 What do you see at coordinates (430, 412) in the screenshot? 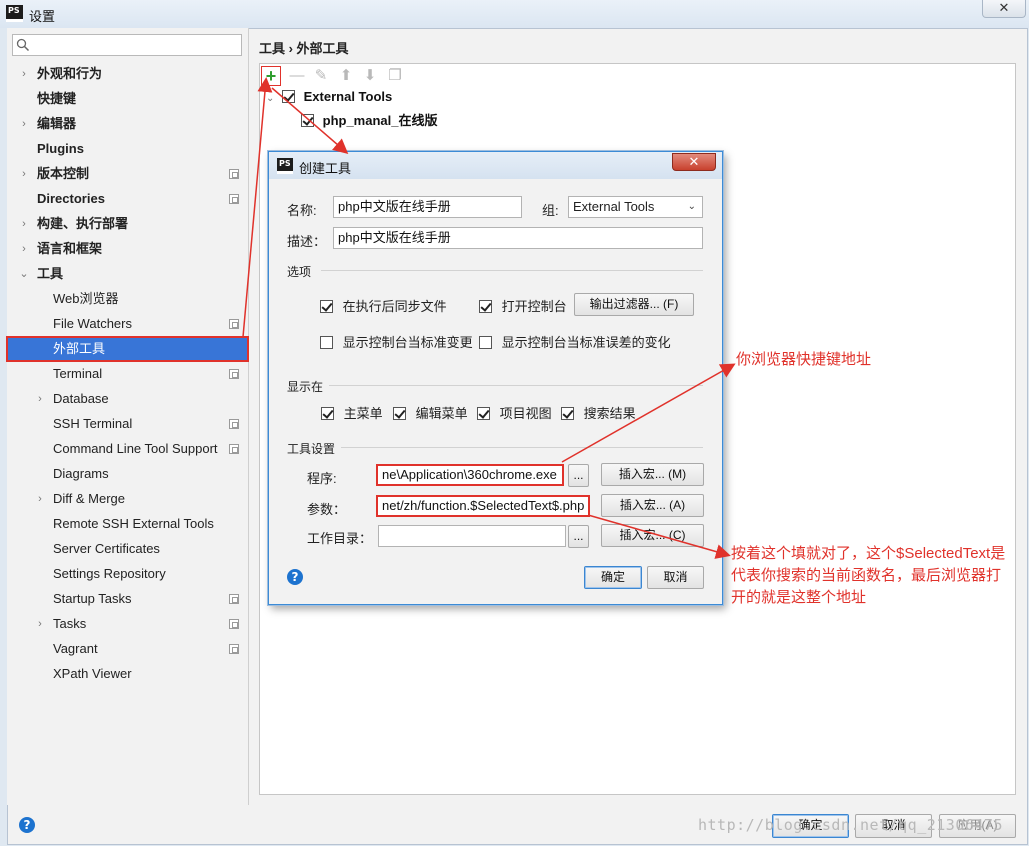
I see `editor-menu-option: 编辑菜单` at bounding box center [430, 412].